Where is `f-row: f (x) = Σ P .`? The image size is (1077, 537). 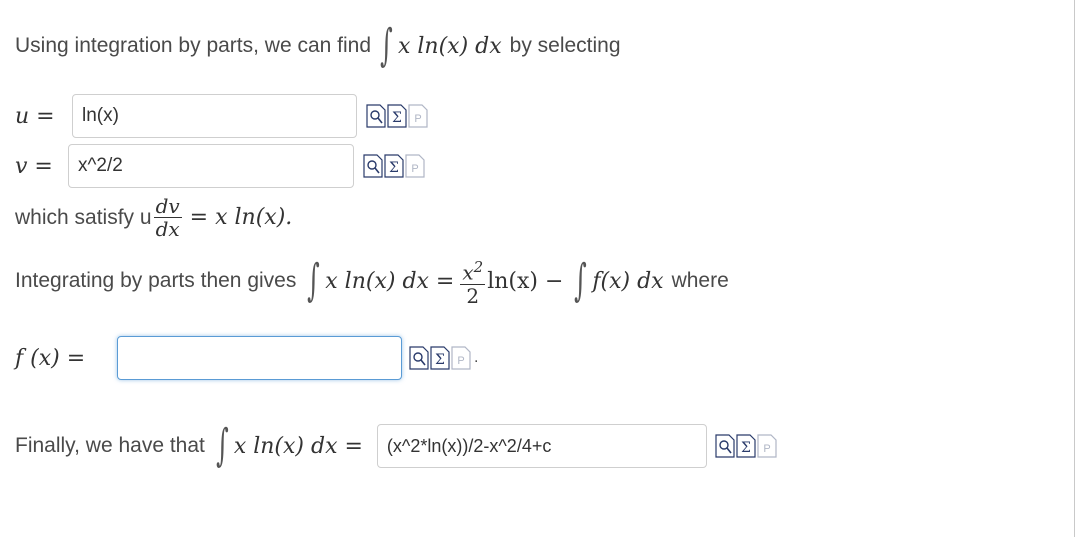
f-row: f (x) = Σ P . is located at coordinates (246, 358).